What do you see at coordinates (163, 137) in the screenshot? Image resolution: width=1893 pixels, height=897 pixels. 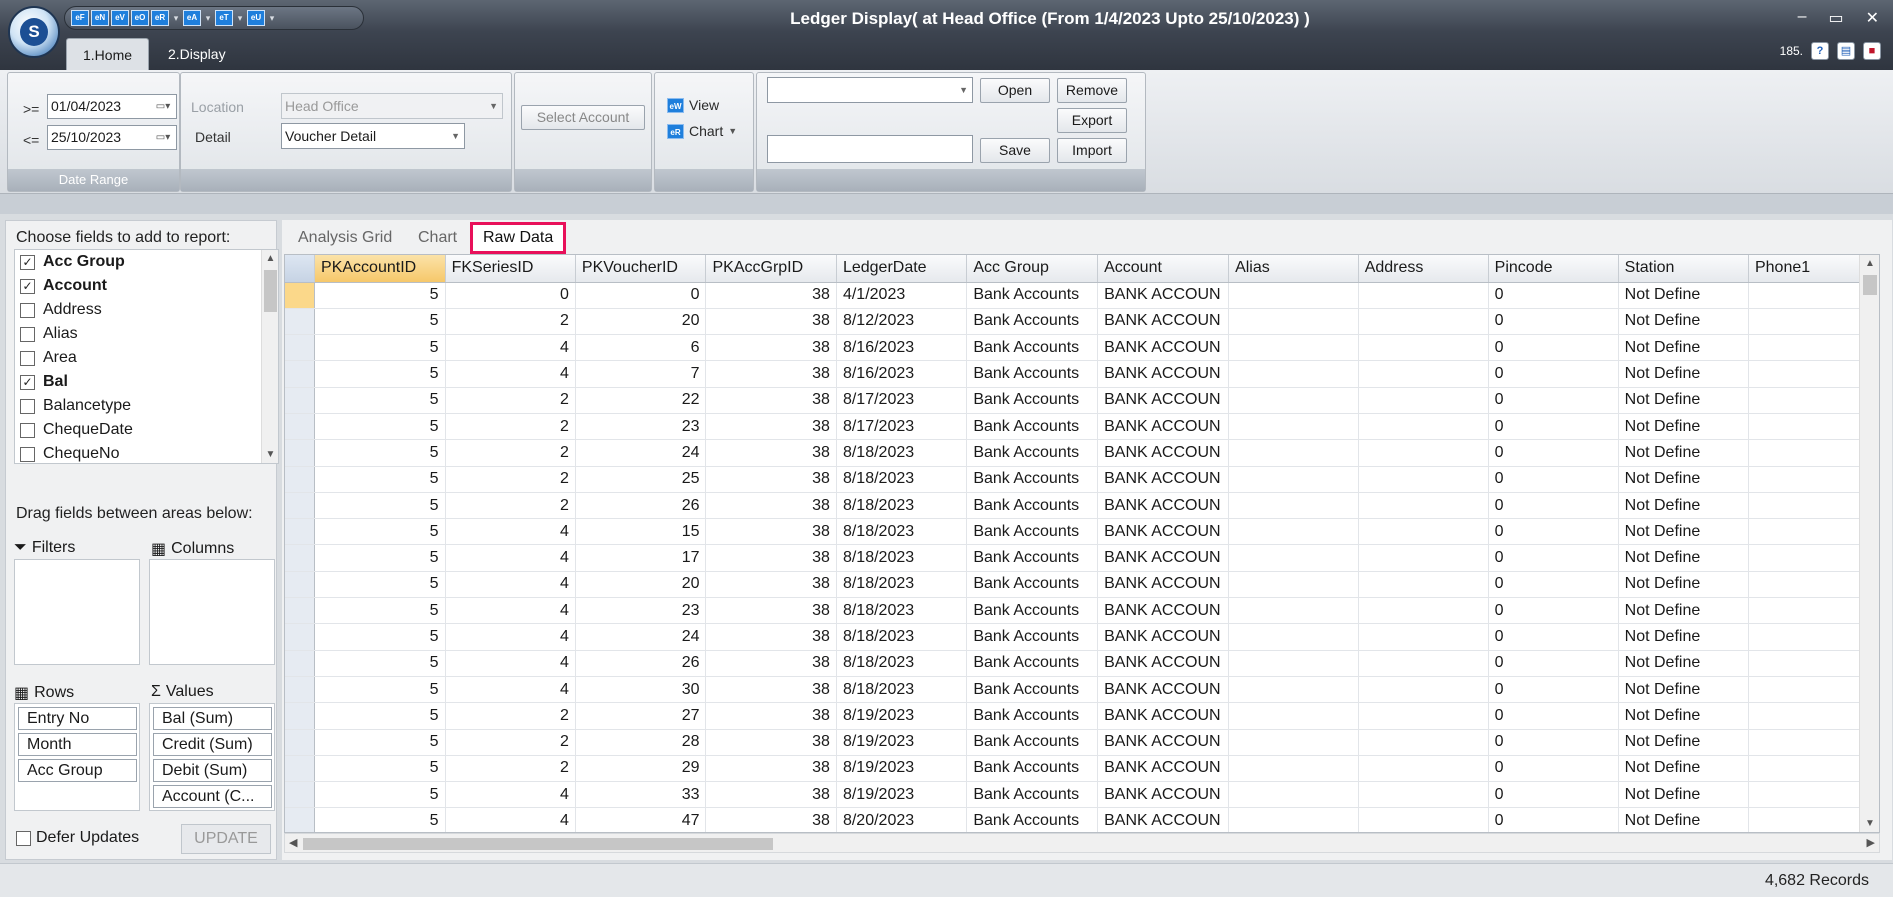 I see `calendar-dropdown-icon: ▭▾` at bounding box center [163, 137].